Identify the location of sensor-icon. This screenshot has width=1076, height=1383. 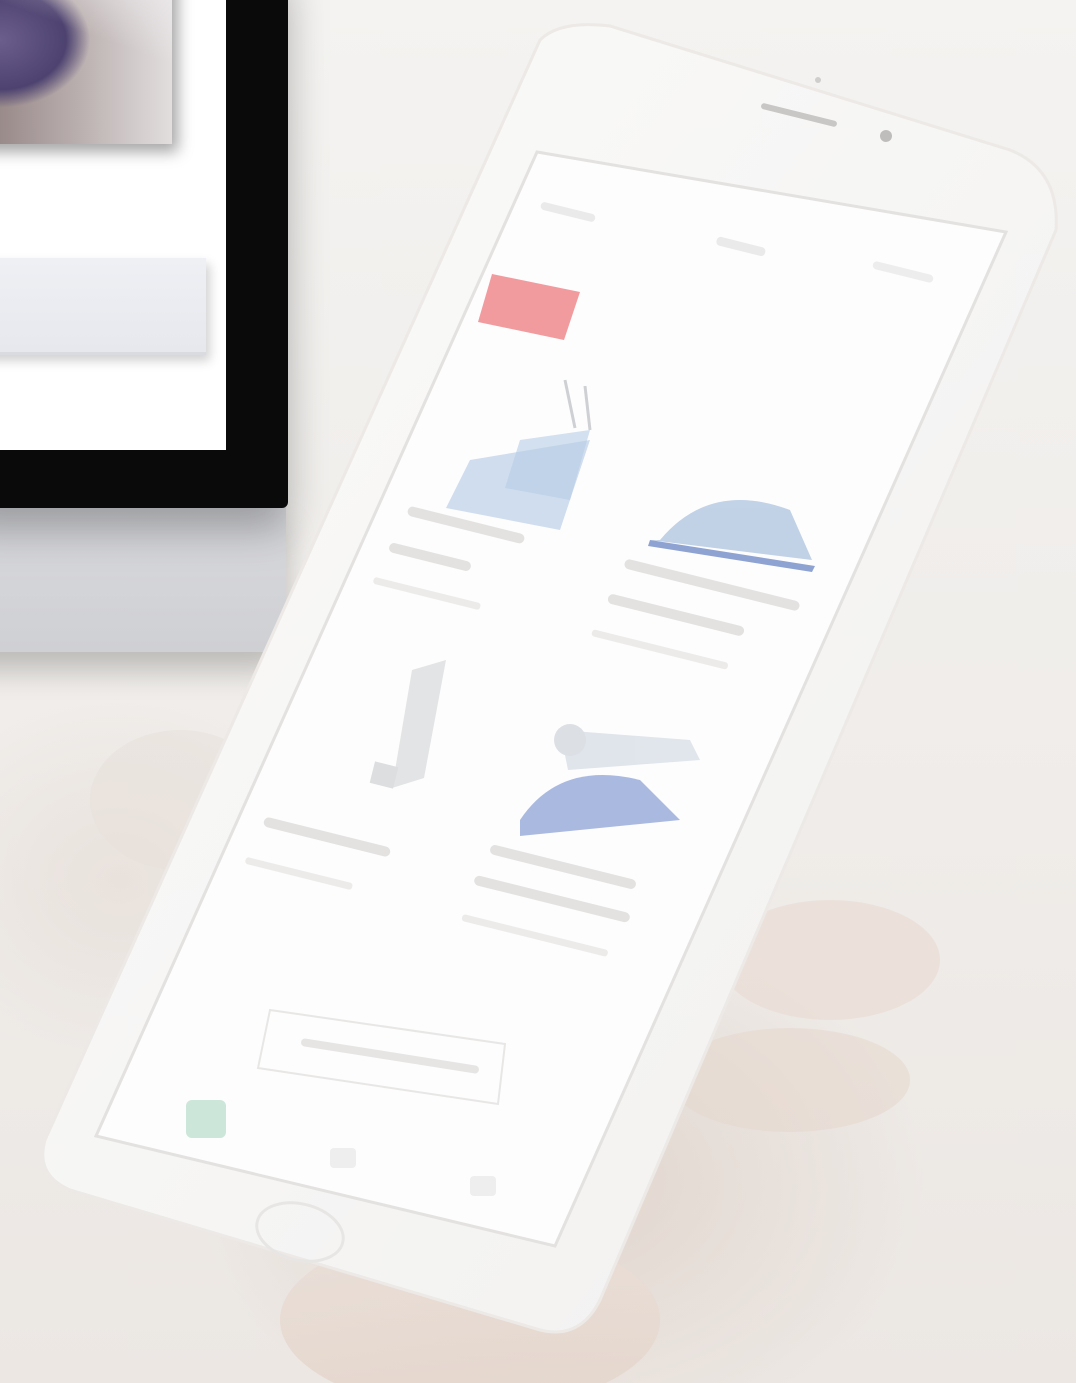
(818, 80).